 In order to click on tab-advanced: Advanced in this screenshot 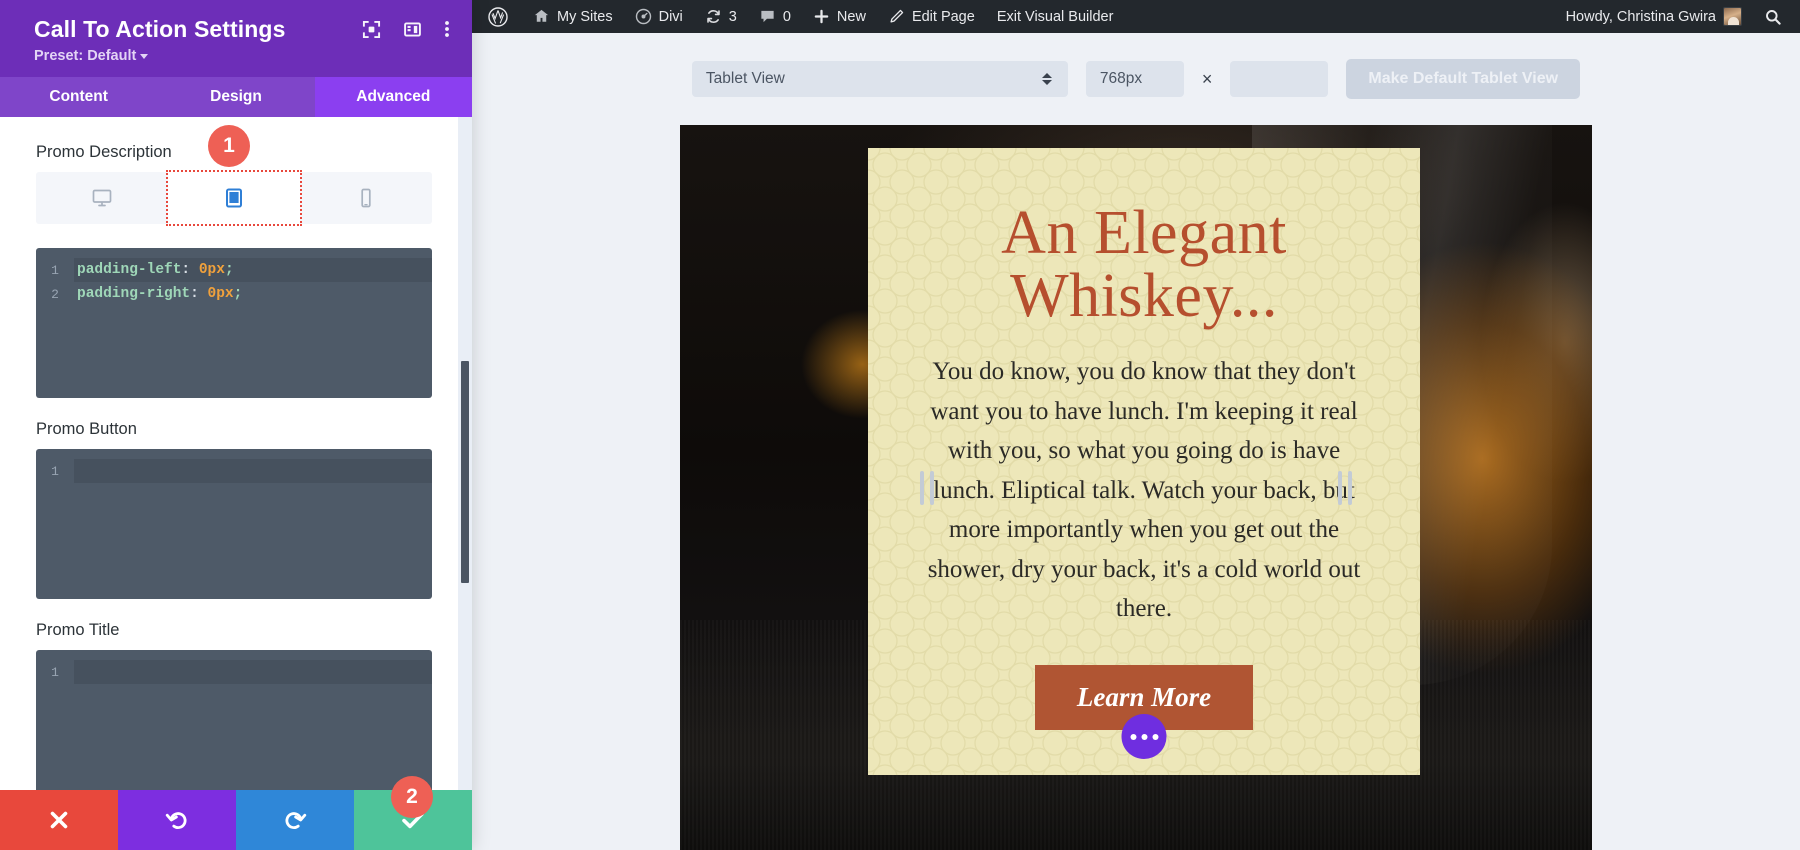, I will do `click(393, 97)`.